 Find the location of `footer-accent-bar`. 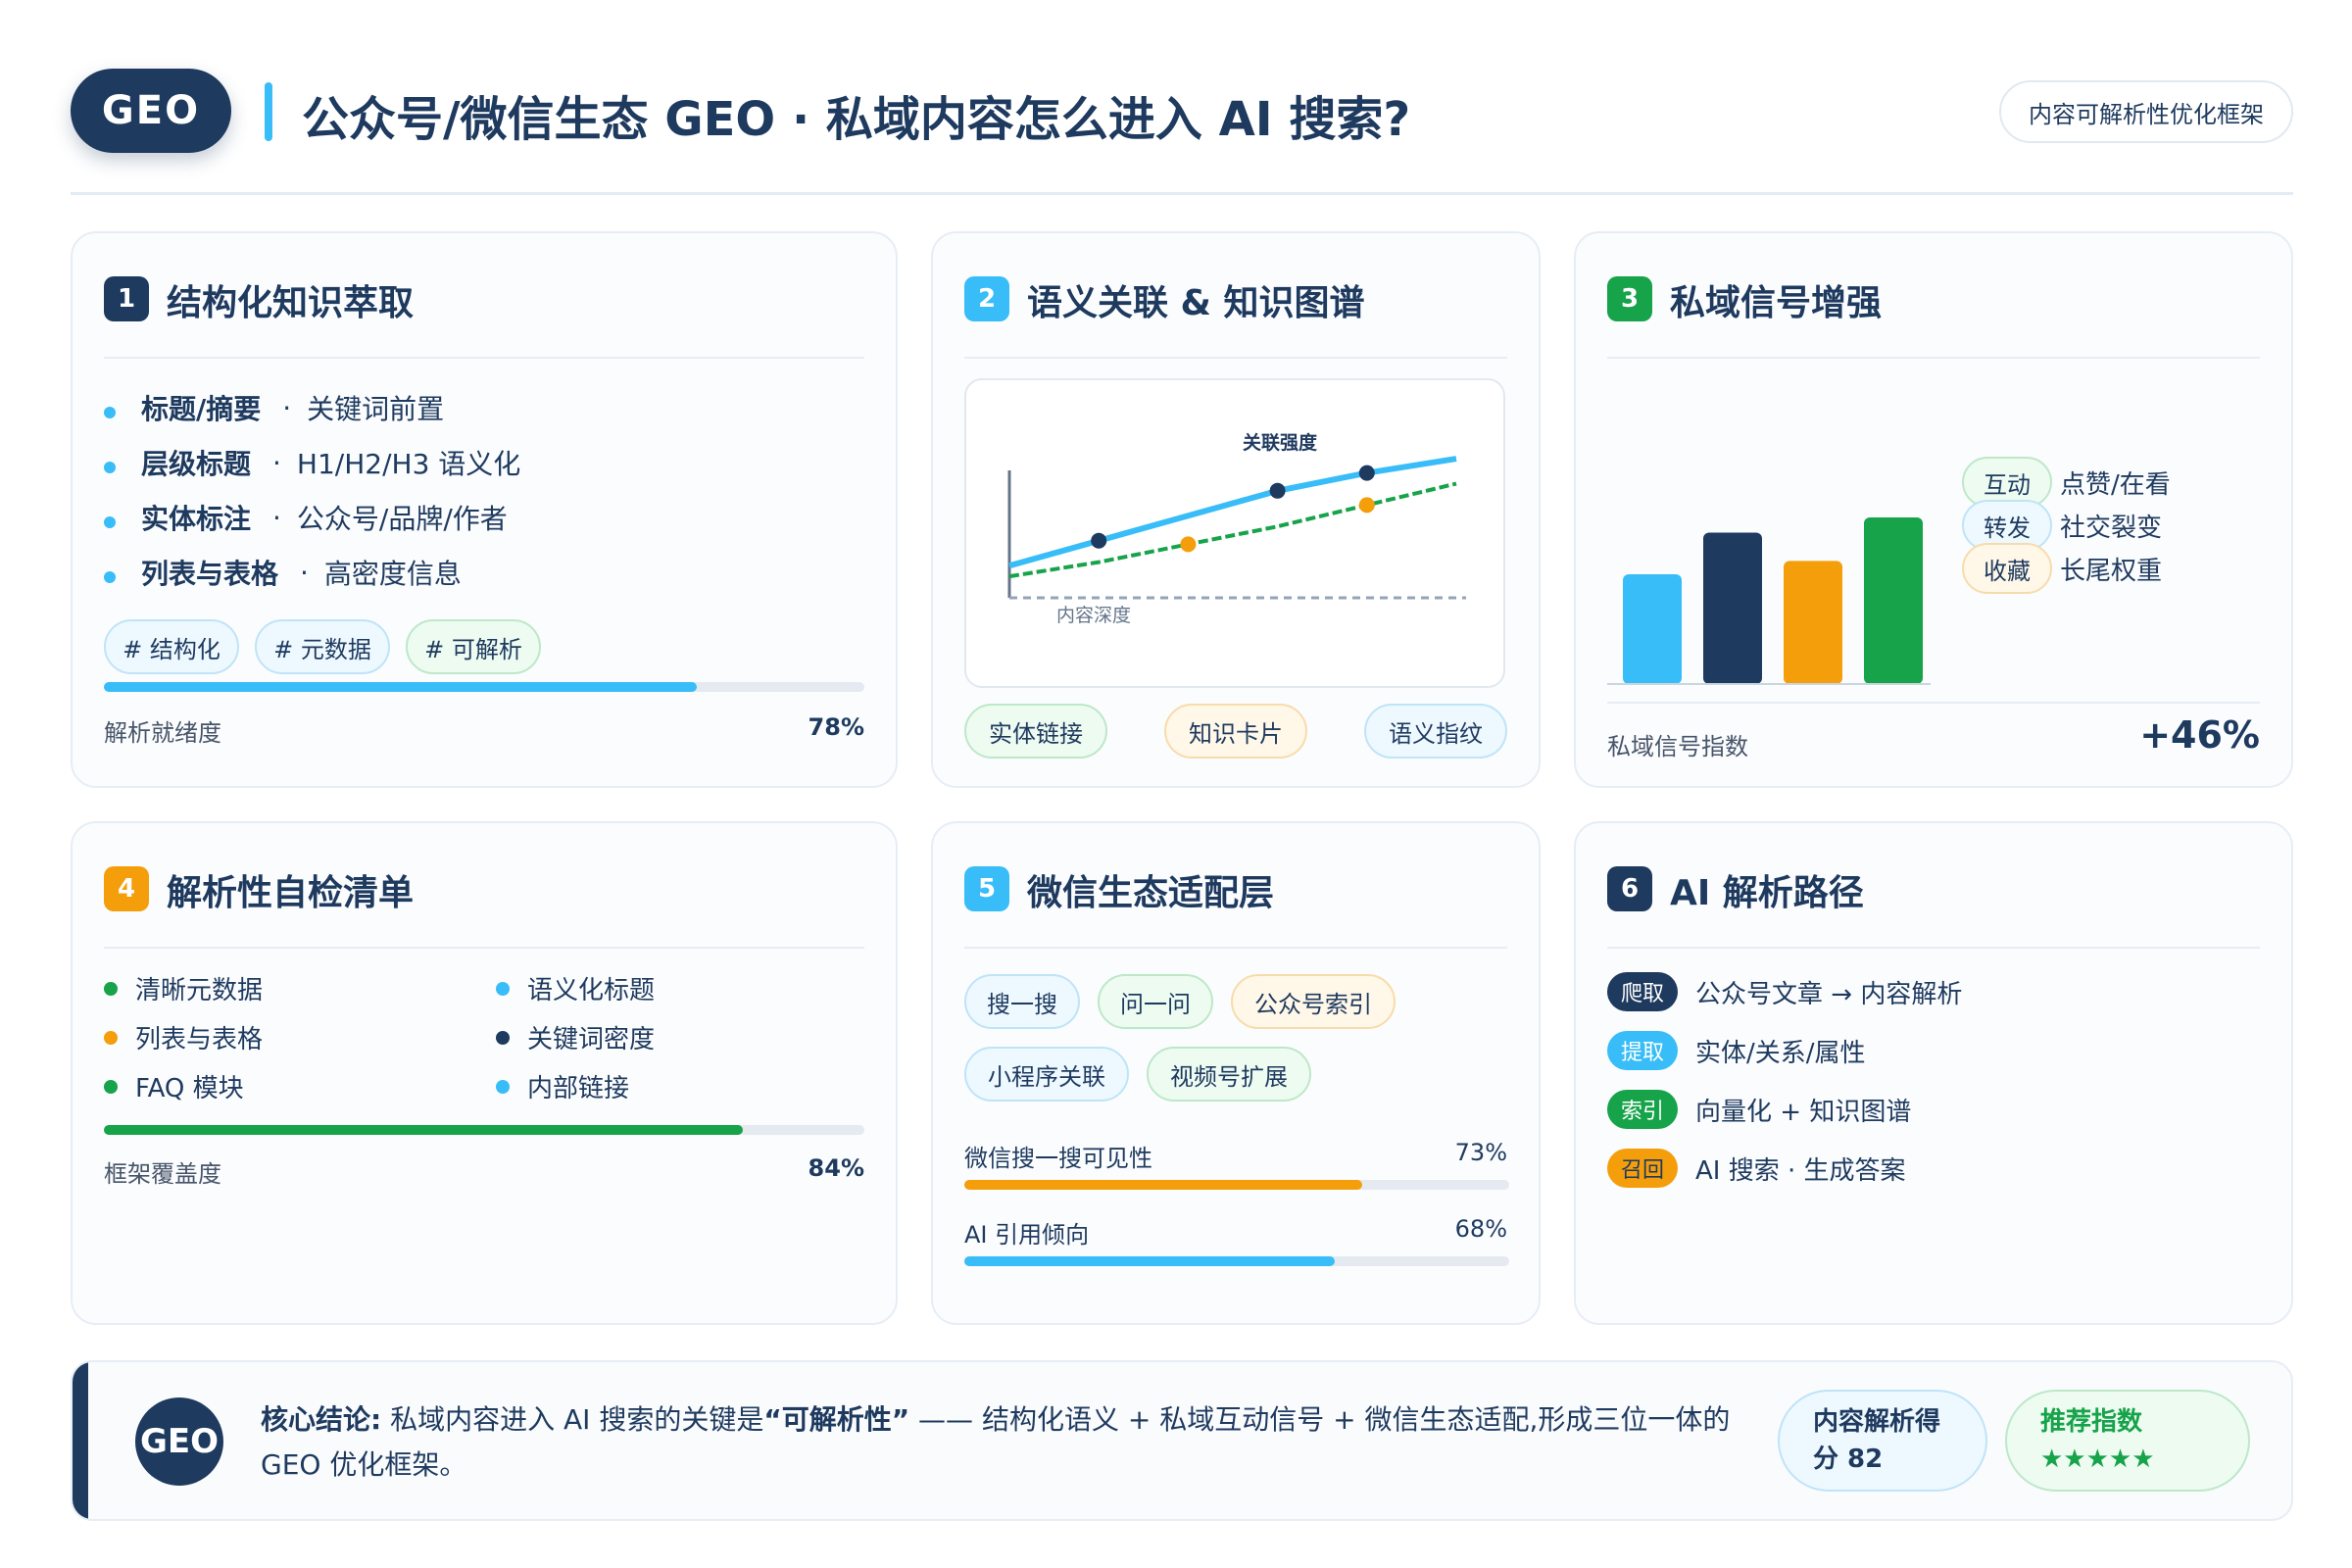

footer-accent-bar is located at coordinates (80, 1440).